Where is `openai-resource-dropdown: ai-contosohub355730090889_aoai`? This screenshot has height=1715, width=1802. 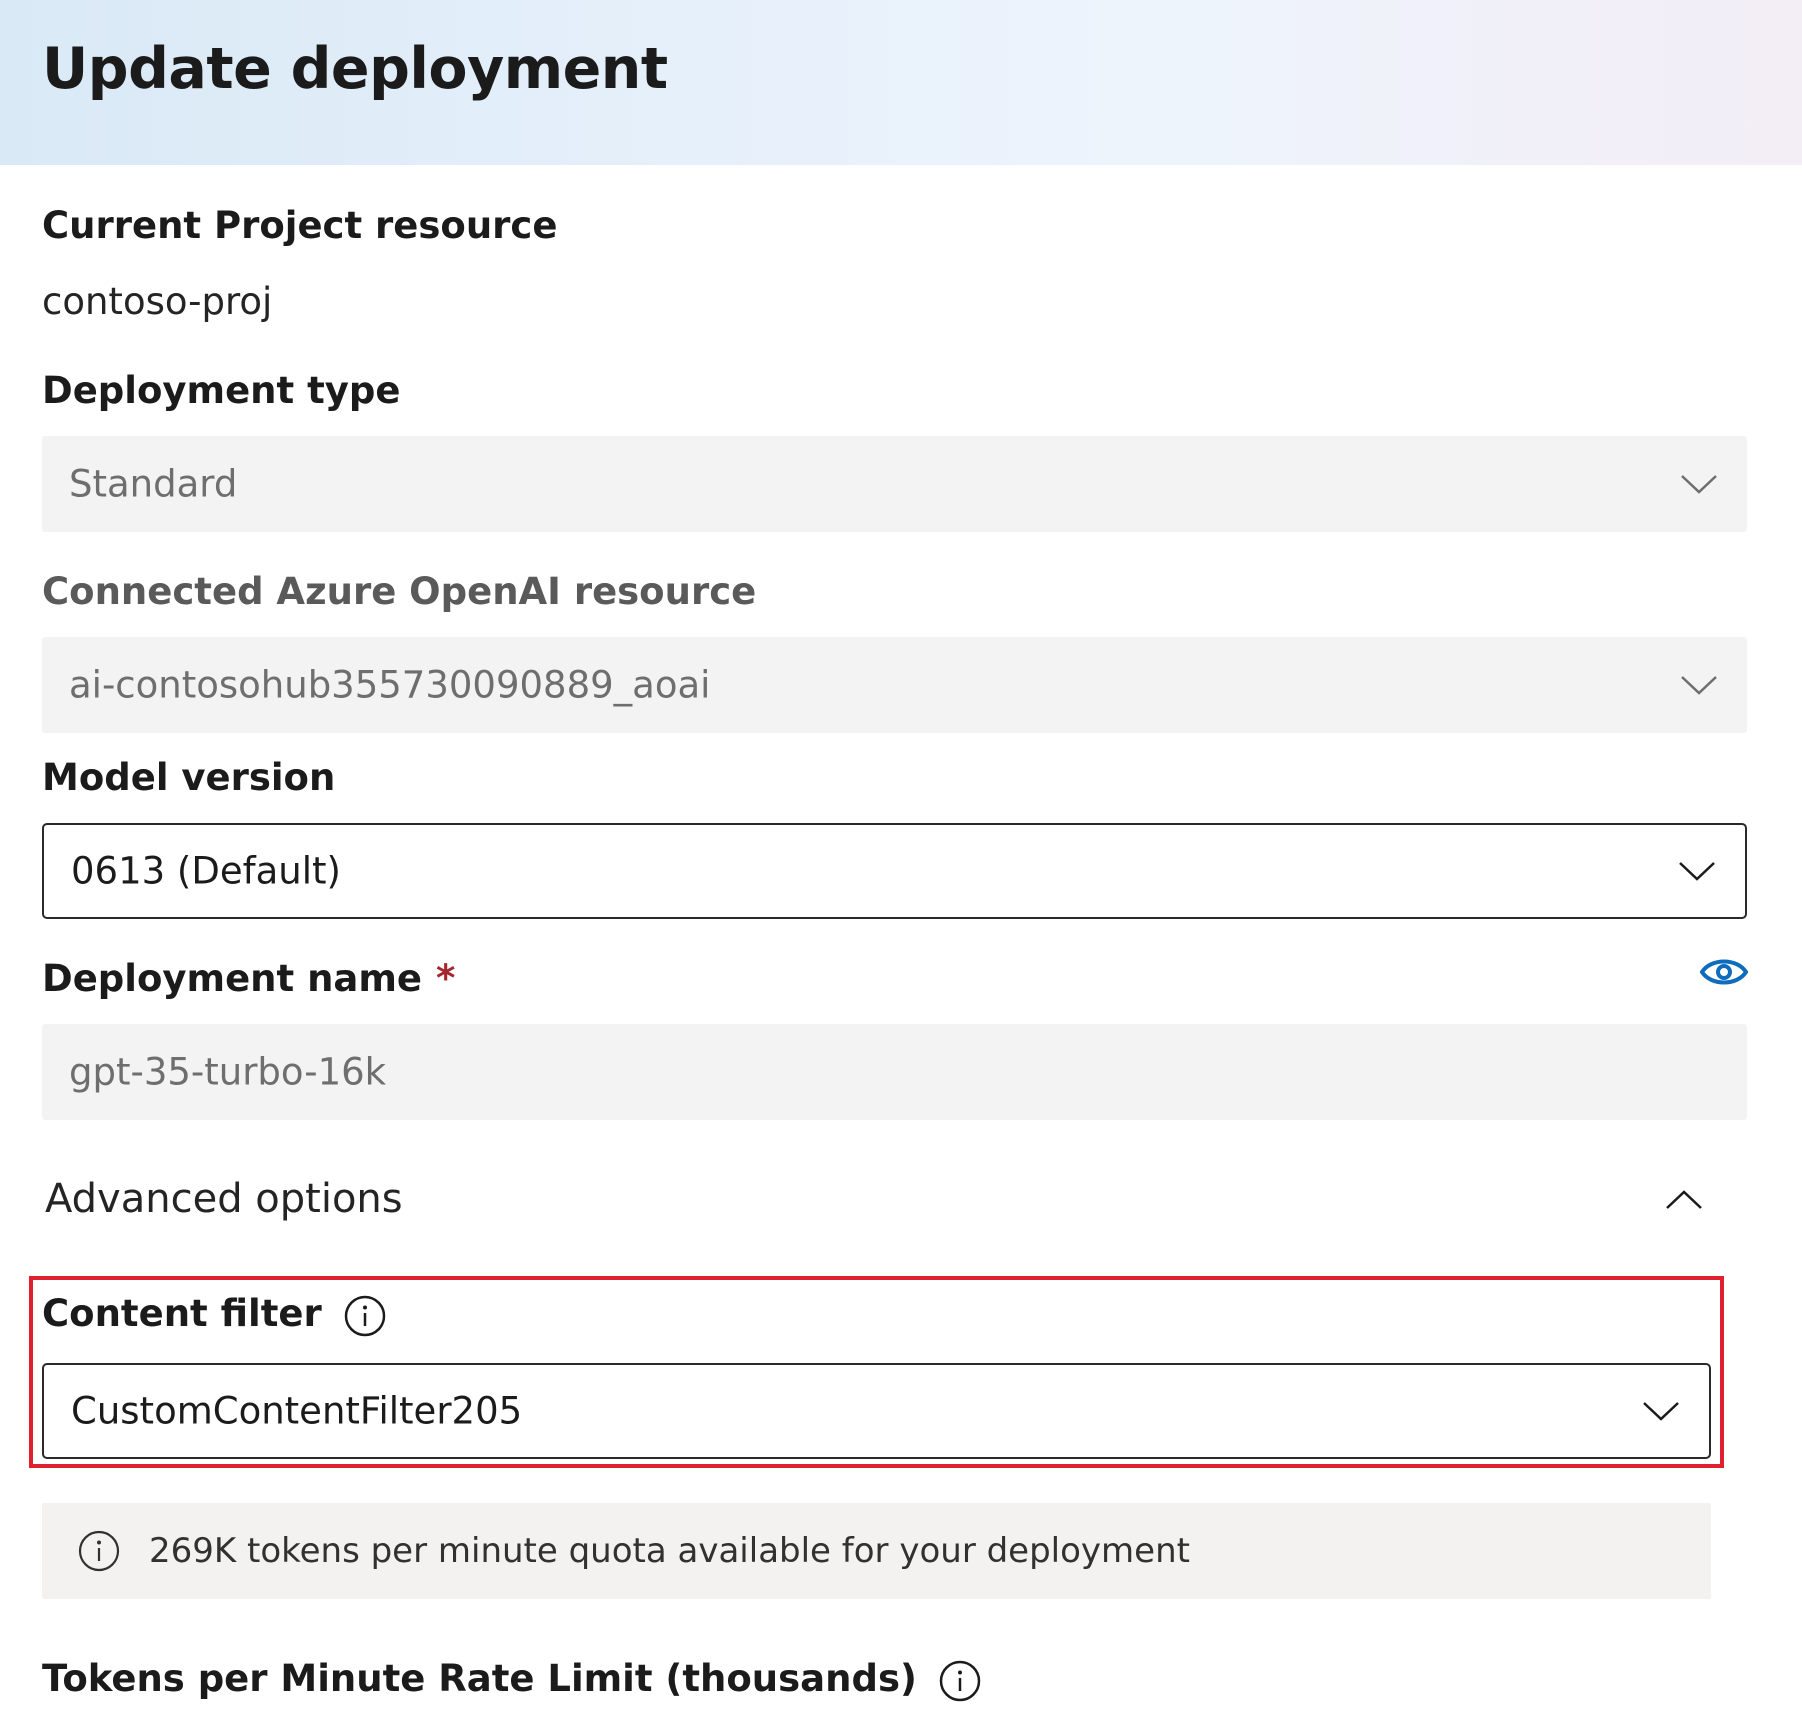 openai-resource-dropdown: ai-contosohub355730090889_aoai is located at coordinates (894, 685).